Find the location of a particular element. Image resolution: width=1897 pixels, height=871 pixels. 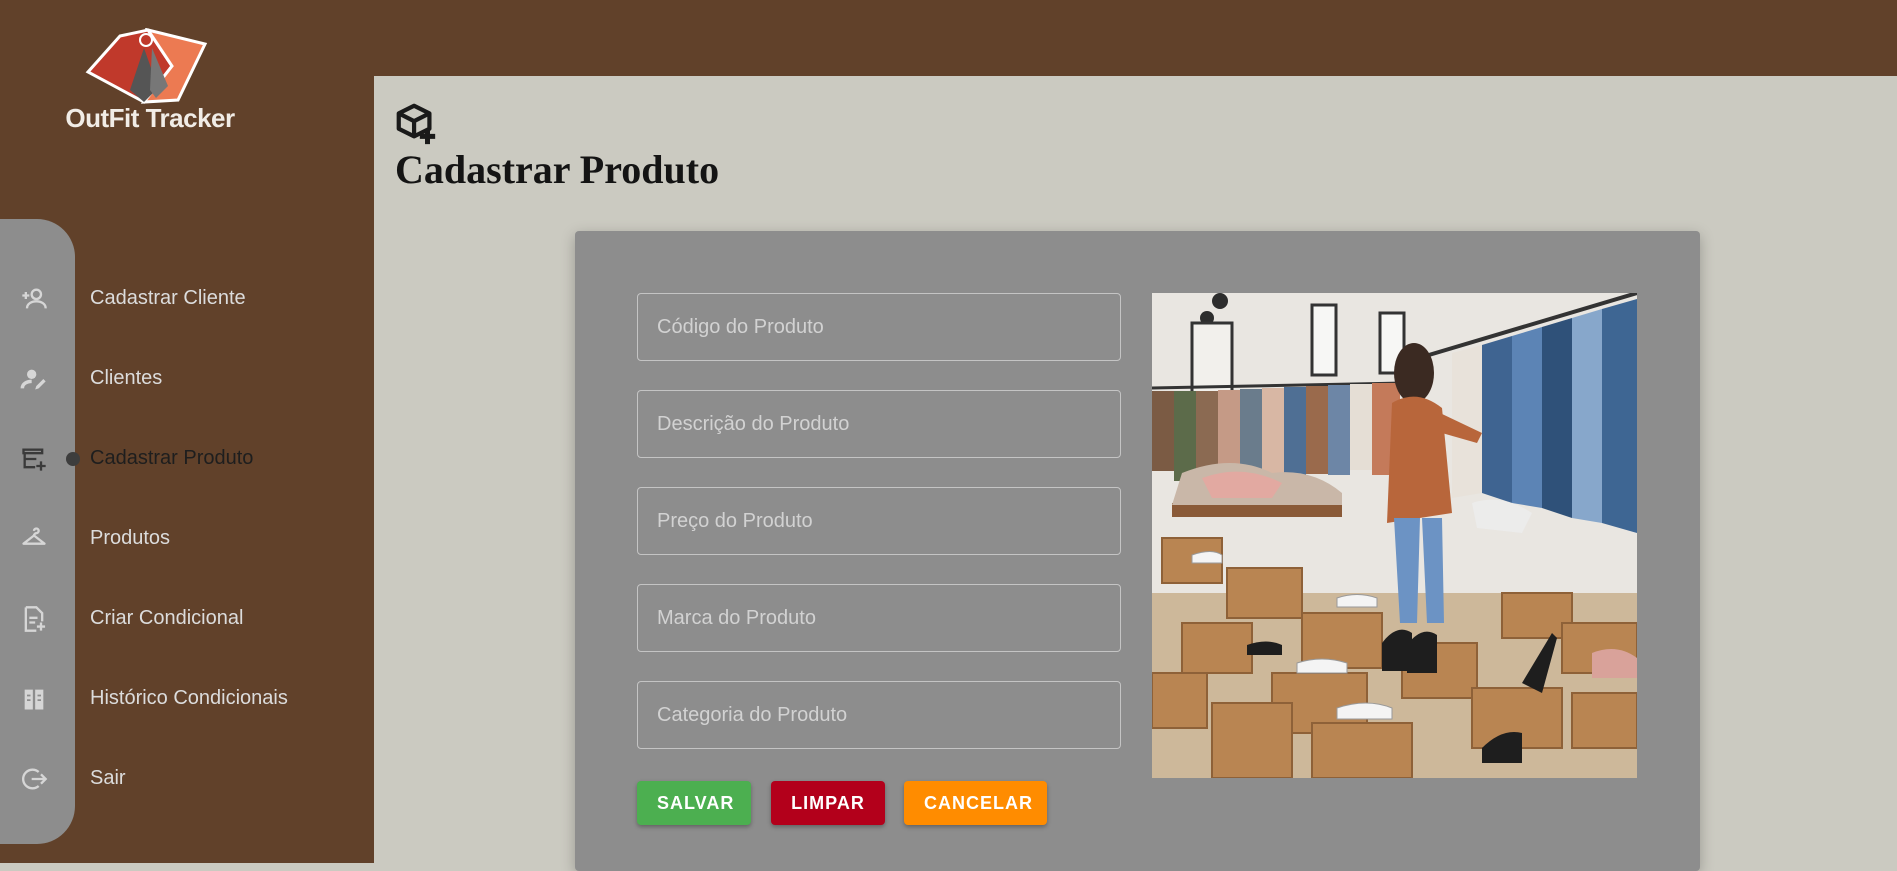

sidebar-item-label: Clientes is located at coordinates (126, 378).